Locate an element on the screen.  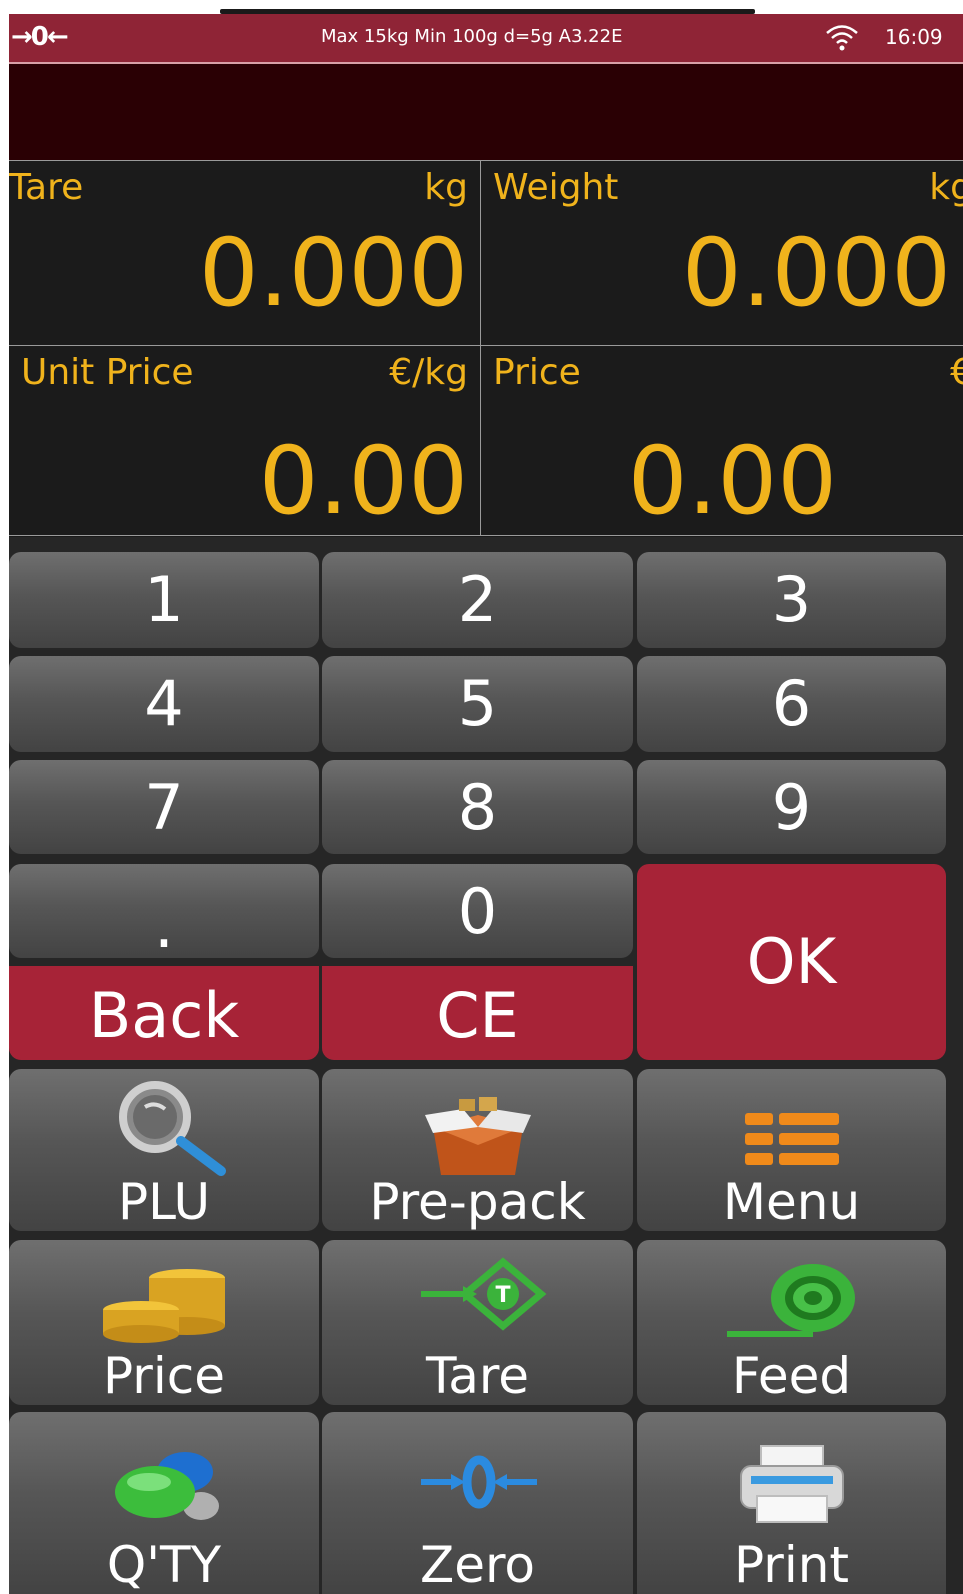
magnifier-icon is located at coordinates (172, 1128).